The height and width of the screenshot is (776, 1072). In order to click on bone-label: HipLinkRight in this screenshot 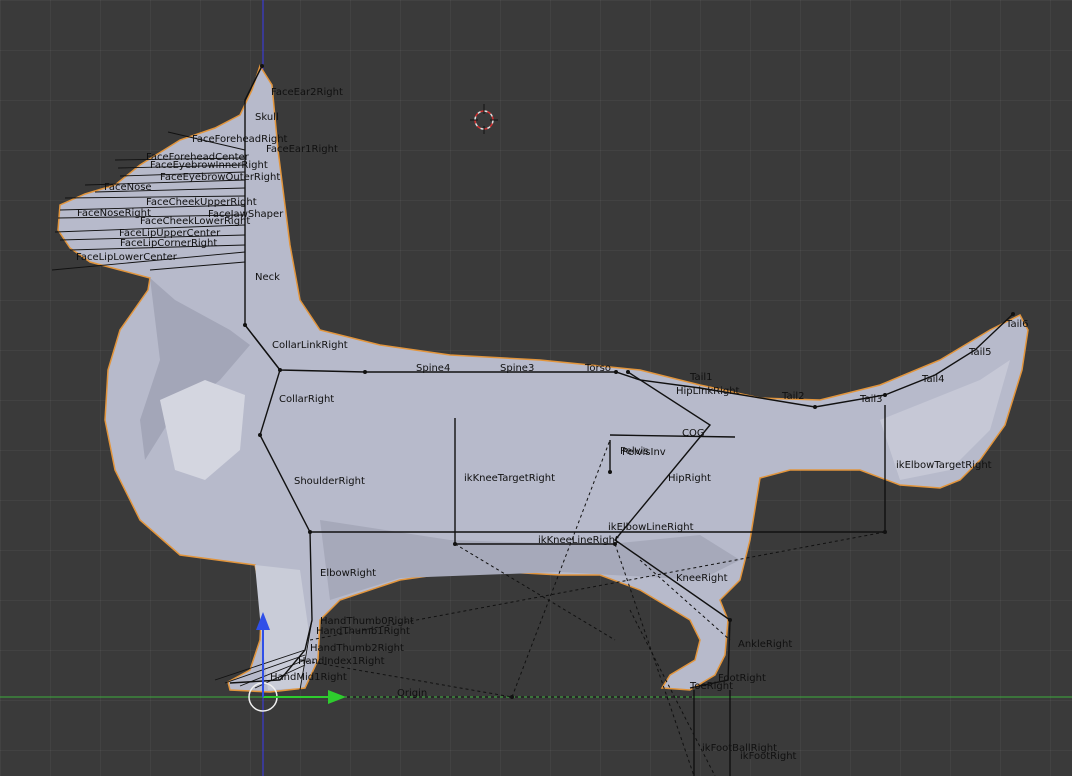, I will do `click(708, 391)`.